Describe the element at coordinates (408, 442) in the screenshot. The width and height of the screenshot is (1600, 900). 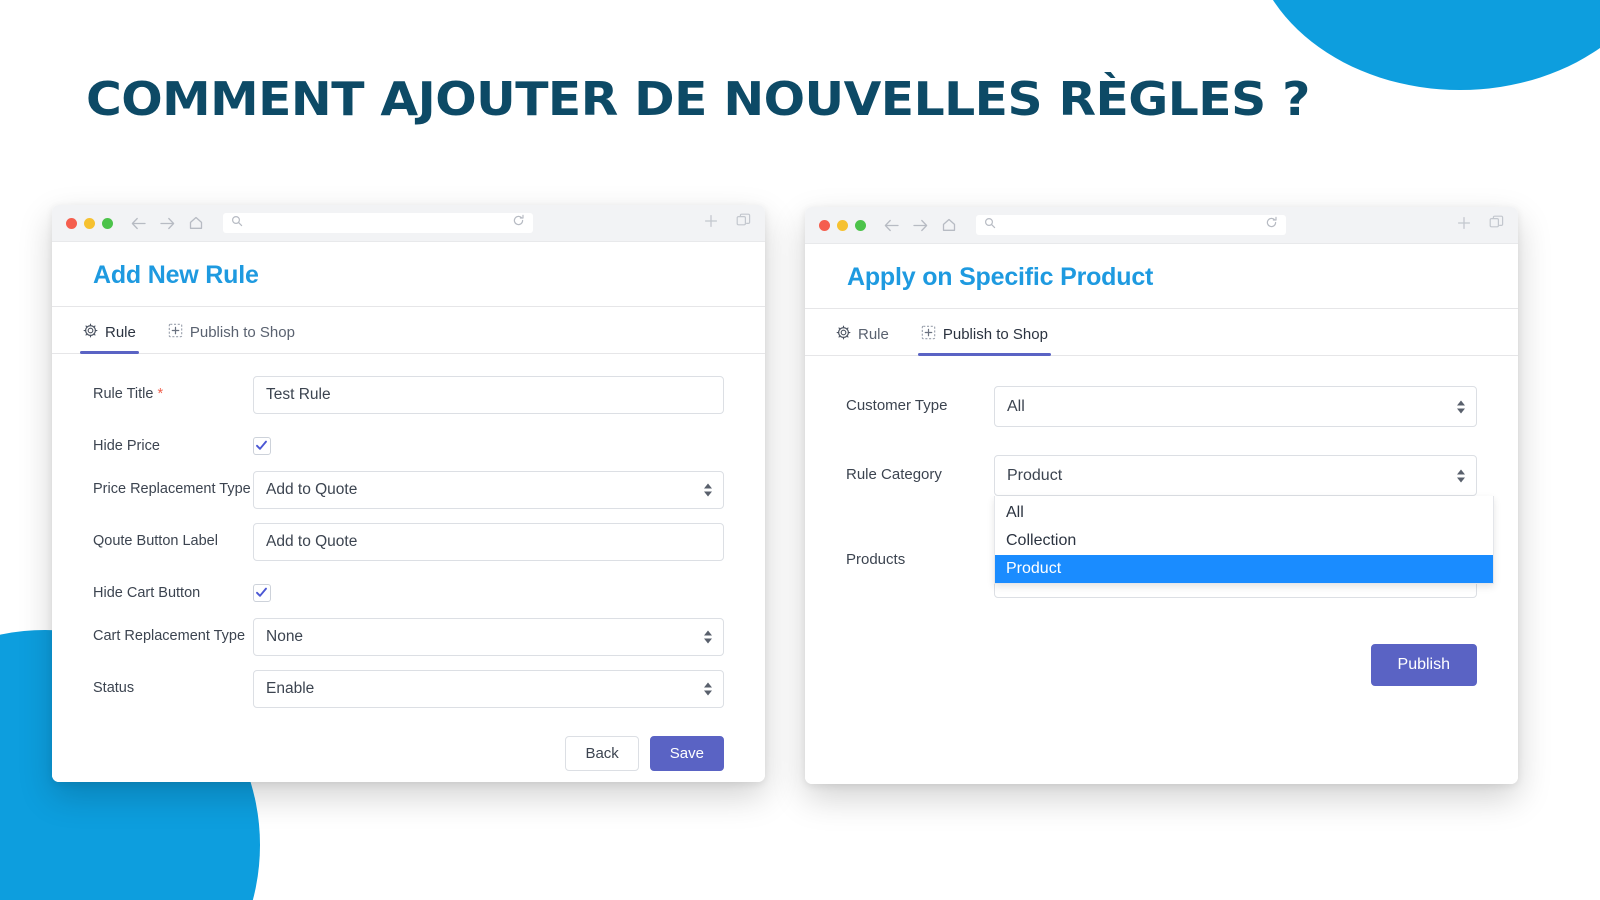
I see `form-row-hide-price: Hide Price` at that location.